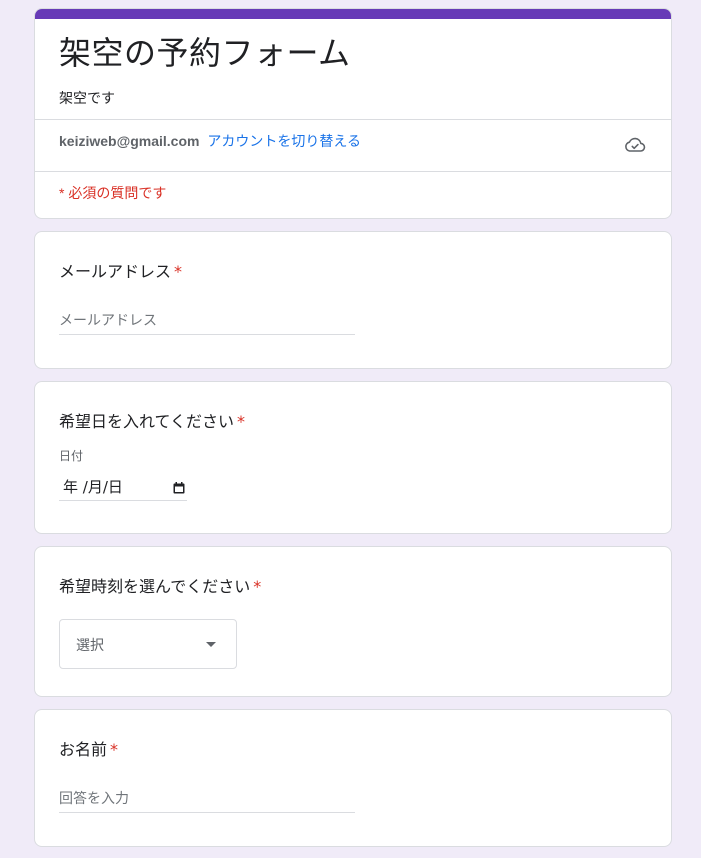 This screenshot has width=701, height=858. What do you see at coordinates (179, 487) in the screenshot?
I see `calendar-icon` at bounding box center [179, 487].